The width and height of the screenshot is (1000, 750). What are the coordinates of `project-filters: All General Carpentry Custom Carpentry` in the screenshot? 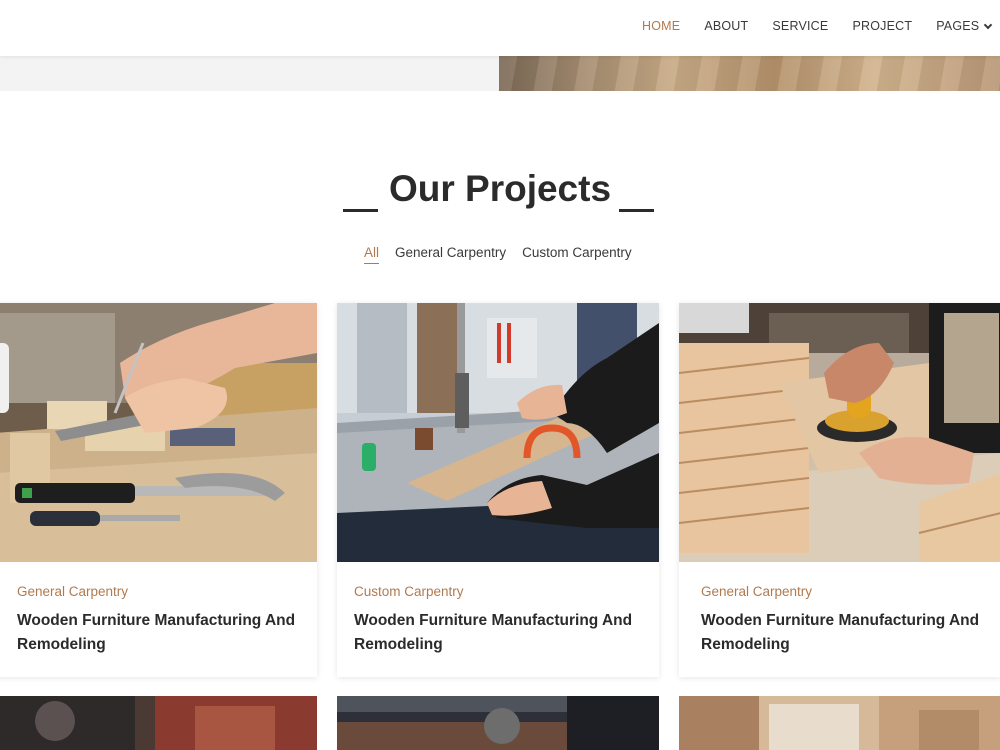 It's located at (506, 254).